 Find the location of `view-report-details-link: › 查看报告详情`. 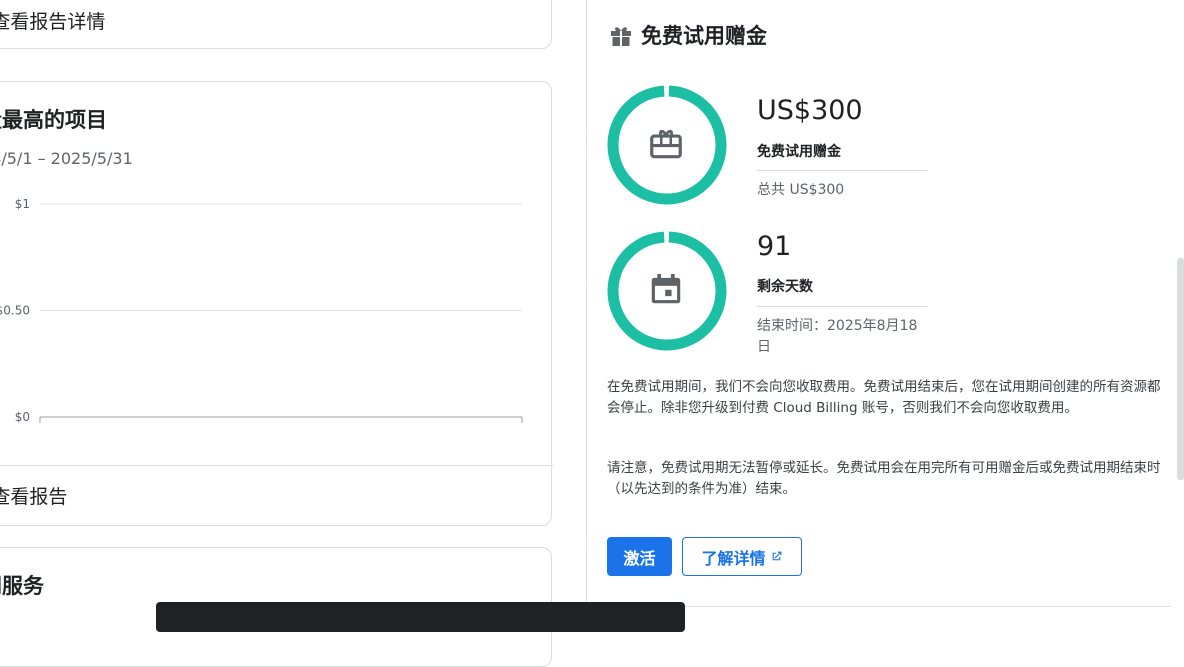

view-report-details-link: › 查看报告详情 is located at coordinates (52, 24).